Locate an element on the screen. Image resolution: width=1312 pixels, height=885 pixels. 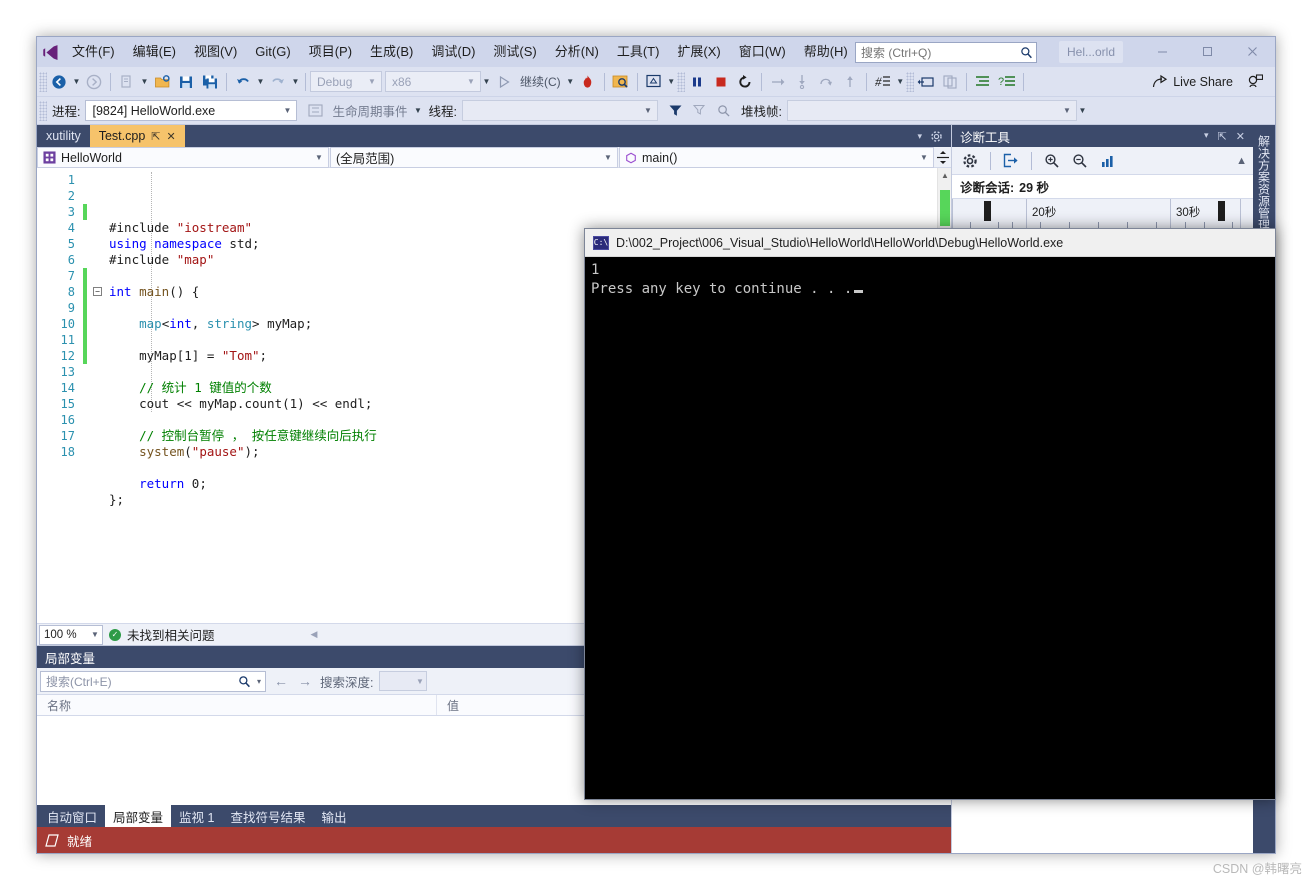
menu-item-file: 文件(F) is located at coordinates (93, 52).